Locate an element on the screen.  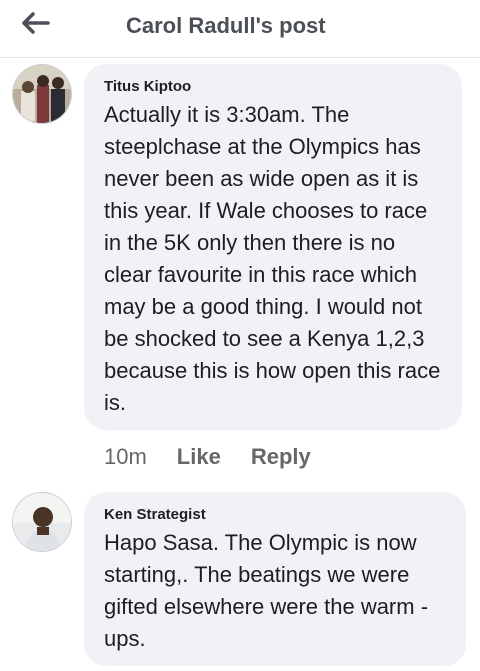
comment-timestamp: 10m is located at coordinates (125, 456).